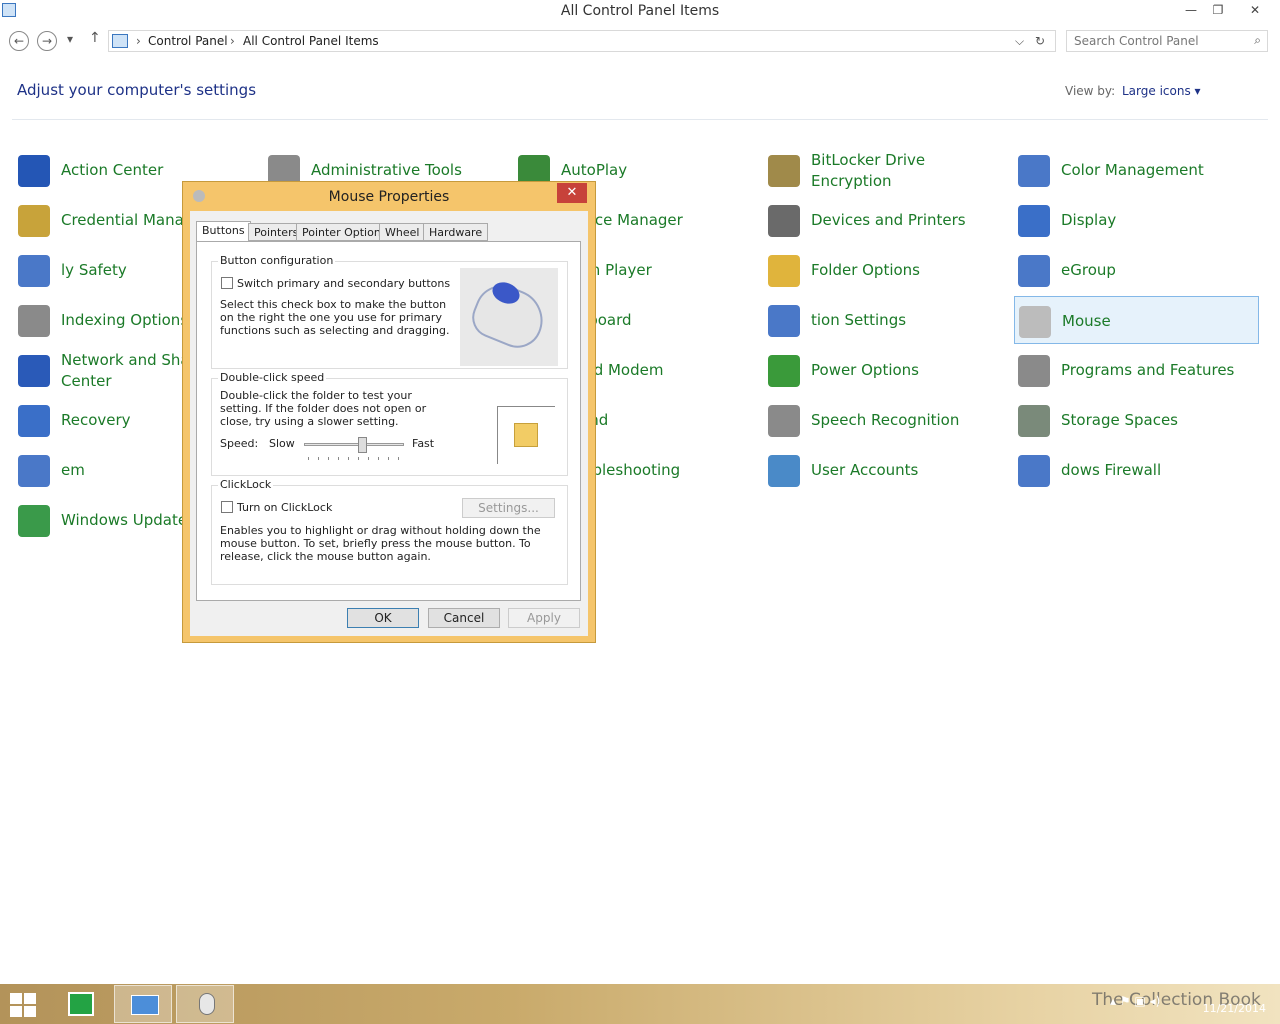  I want to click on minimize-button: —, so click(1191, 11).